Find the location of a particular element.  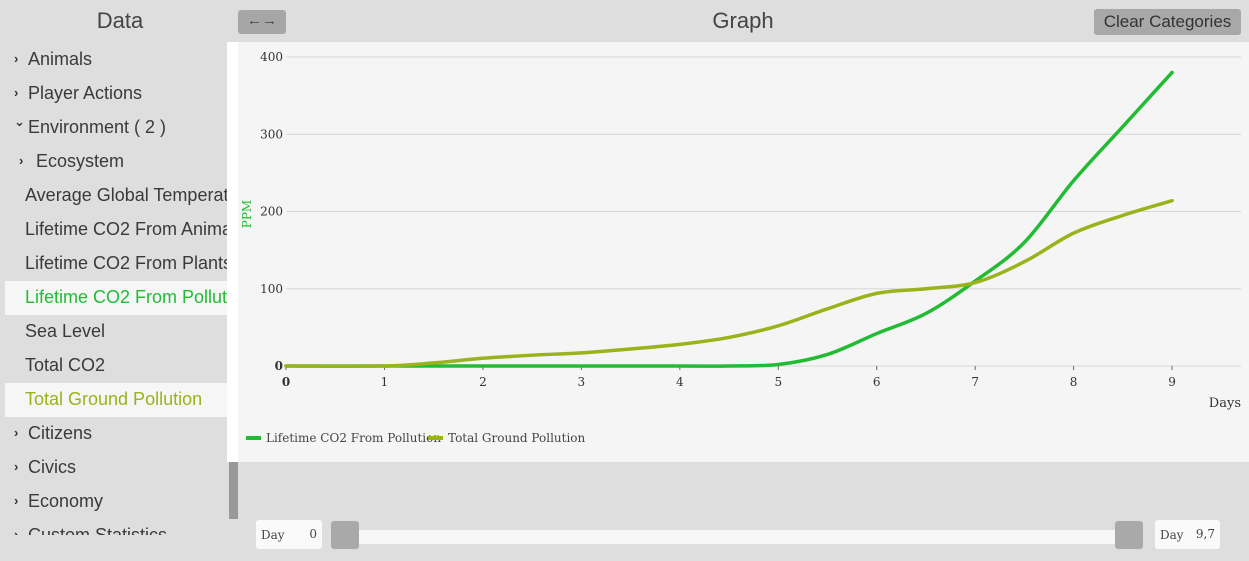

x-tick-label: 4 is located at coordinates (680, 382).